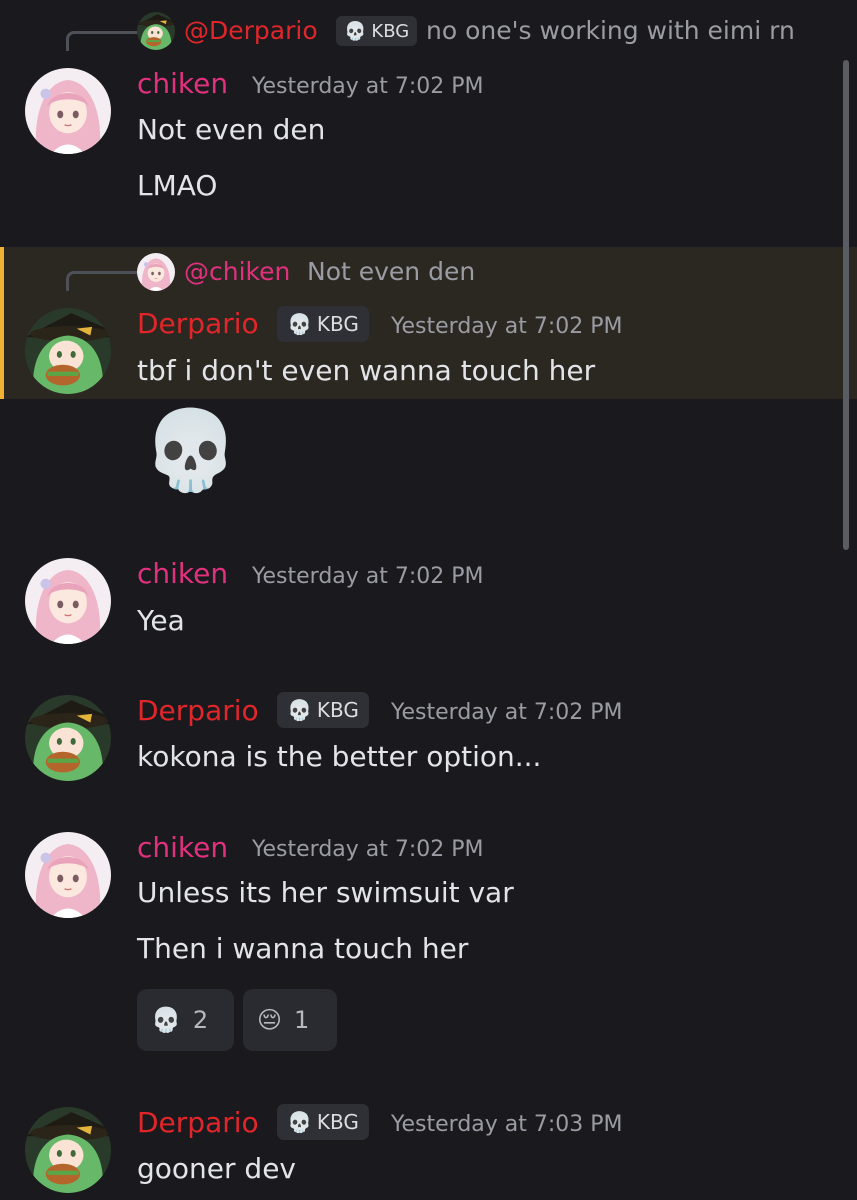 The width and height of the screenshot is (857, 1200). Describe the element at coordinates (177, 185) in the screenshot. I see `message-text: LMAO` at that location.